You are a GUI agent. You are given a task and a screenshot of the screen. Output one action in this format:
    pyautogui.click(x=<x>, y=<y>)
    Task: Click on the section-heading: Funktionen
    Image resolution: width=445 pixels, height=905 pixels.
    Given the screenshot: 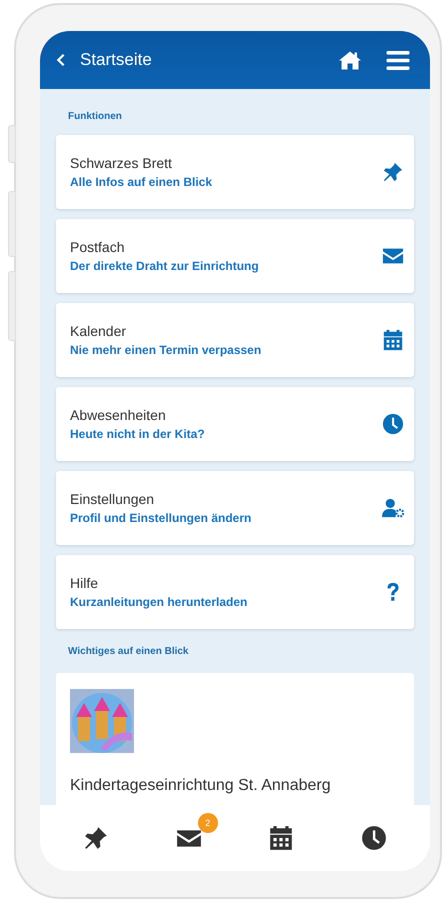 What is the action you would take?
    pyautogui.click(x=95, y=117)
    